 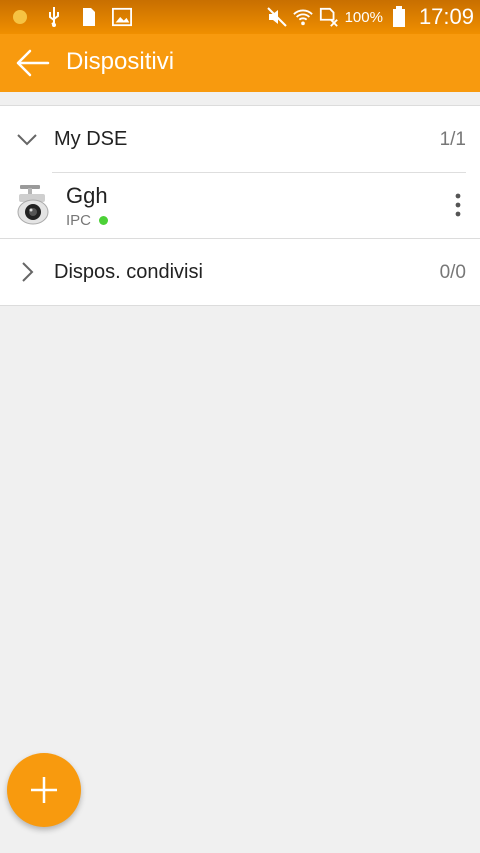 What do you see at coordinates (20, 17) in the screenshot?
I see `notification-dot-icon` at bounding box center [20, 17].